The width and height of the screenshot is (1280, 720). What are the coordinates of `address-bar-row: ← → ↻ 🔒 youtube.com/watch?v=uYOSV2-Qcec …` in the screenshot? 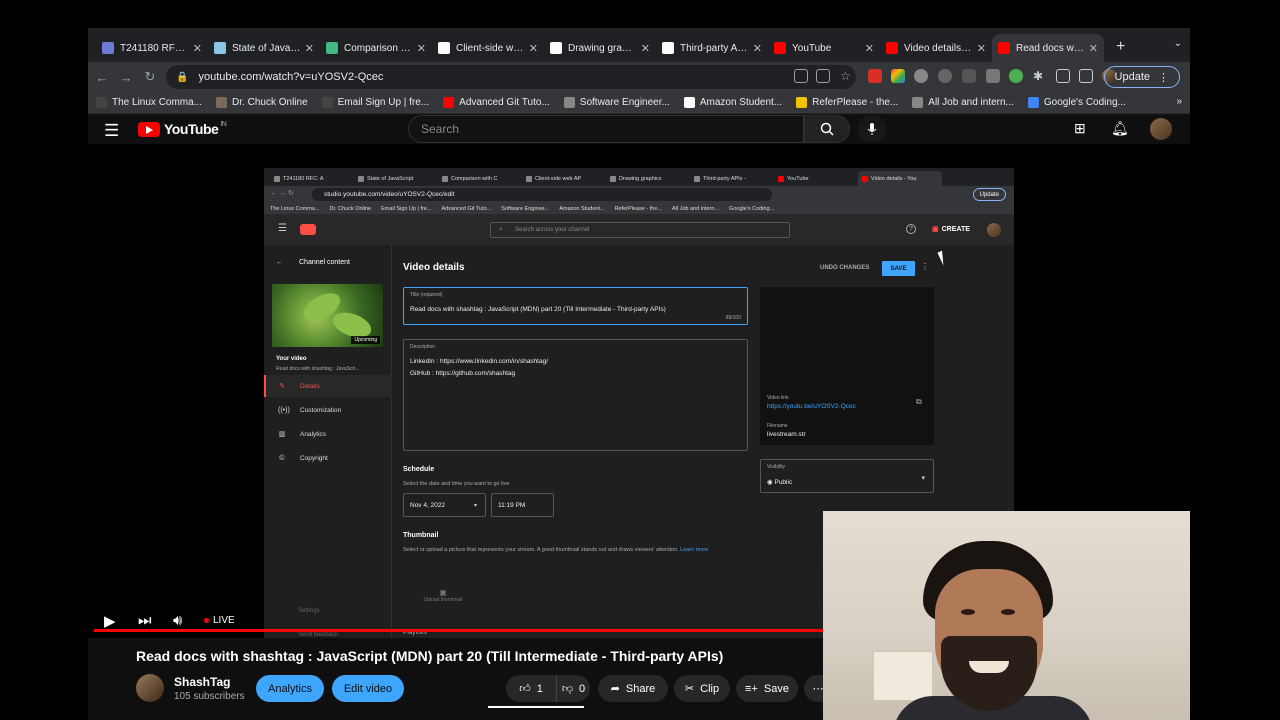 It's located at (639, 77).